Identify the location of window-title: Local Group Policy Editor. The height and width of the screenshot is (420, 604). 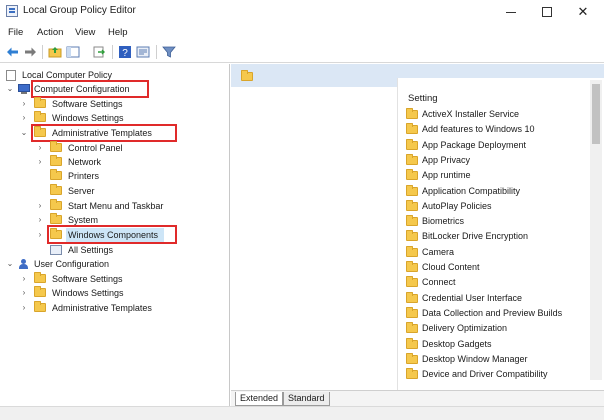
(79, 10).